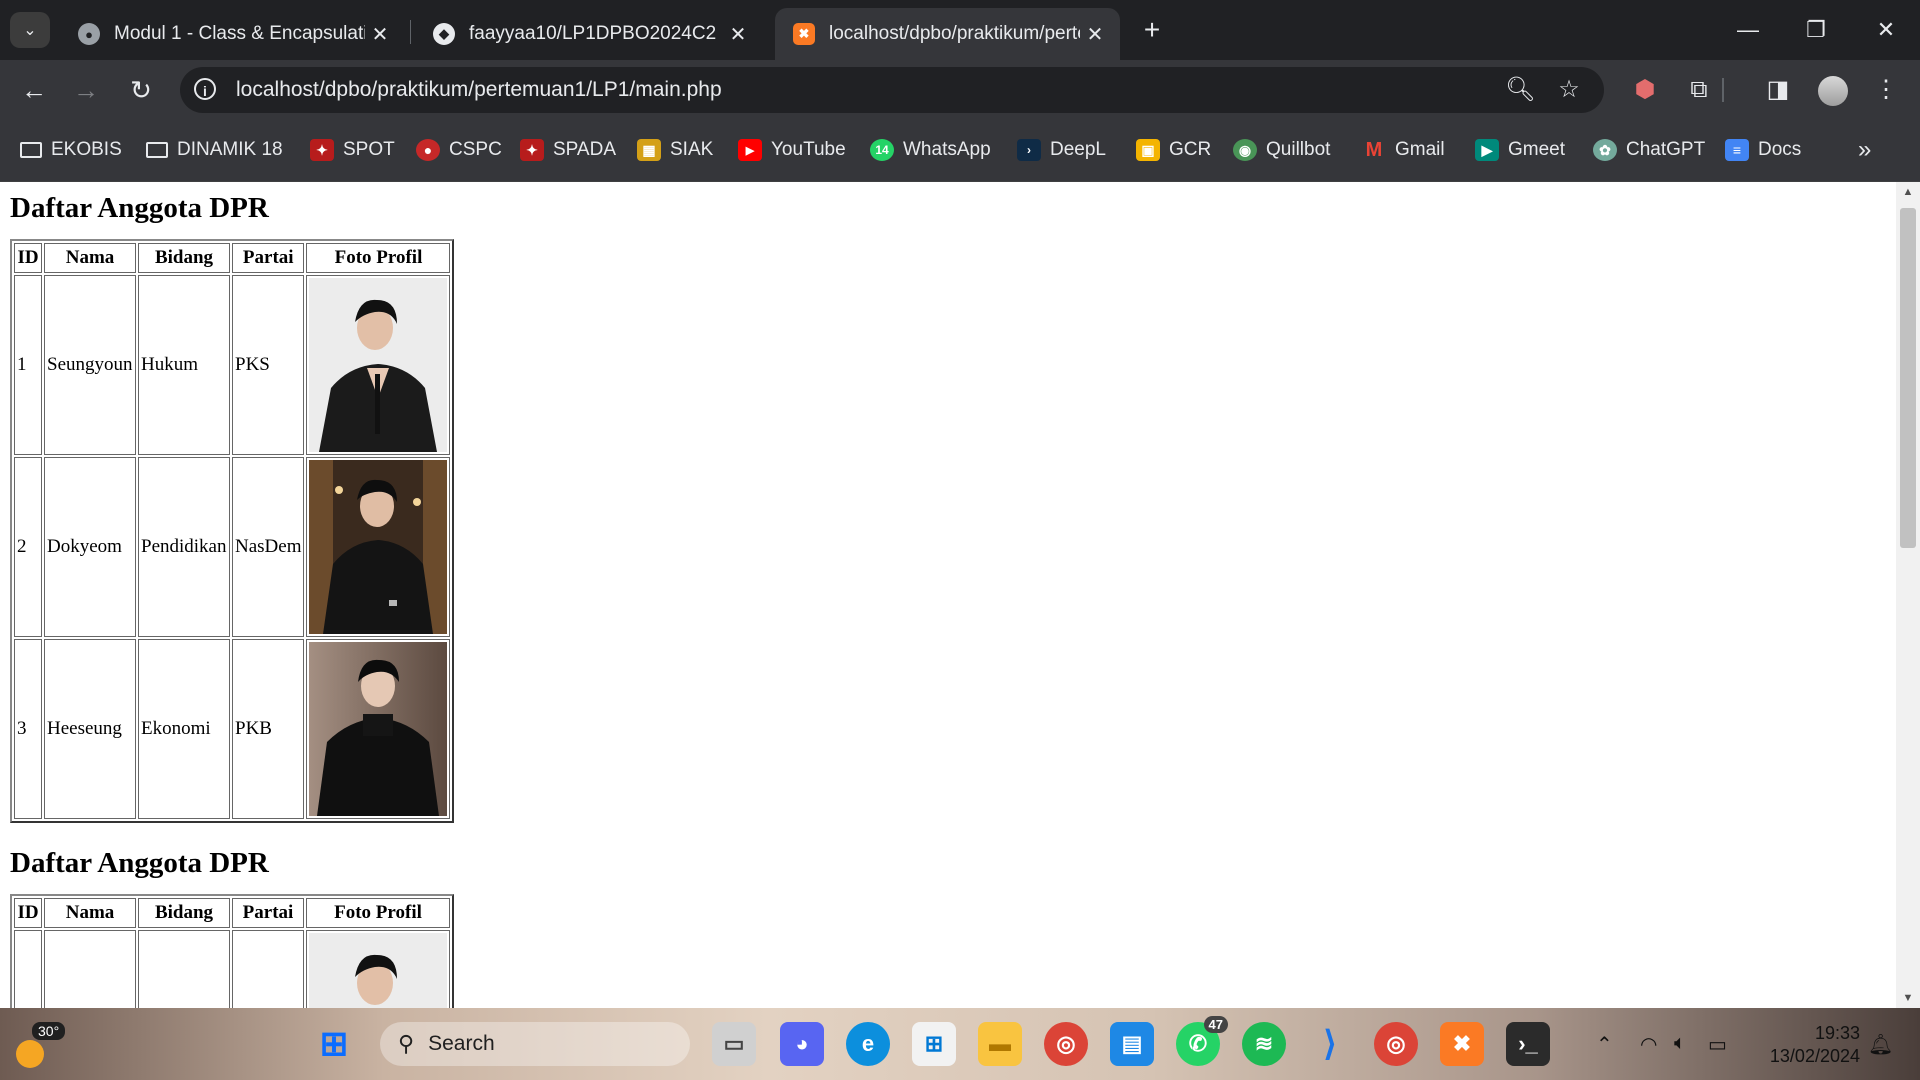 The height and width of the screenshot is (1080, 1920). I want to click on volume-icon: 🔈︎, so click(1680, 1043).